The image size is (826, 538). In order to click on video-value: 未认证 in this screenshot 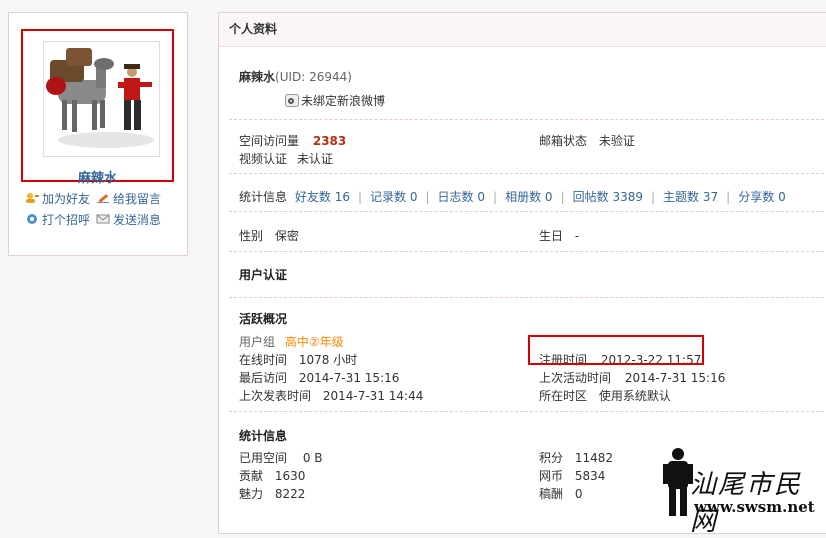, I will do `click(314, 159)`.